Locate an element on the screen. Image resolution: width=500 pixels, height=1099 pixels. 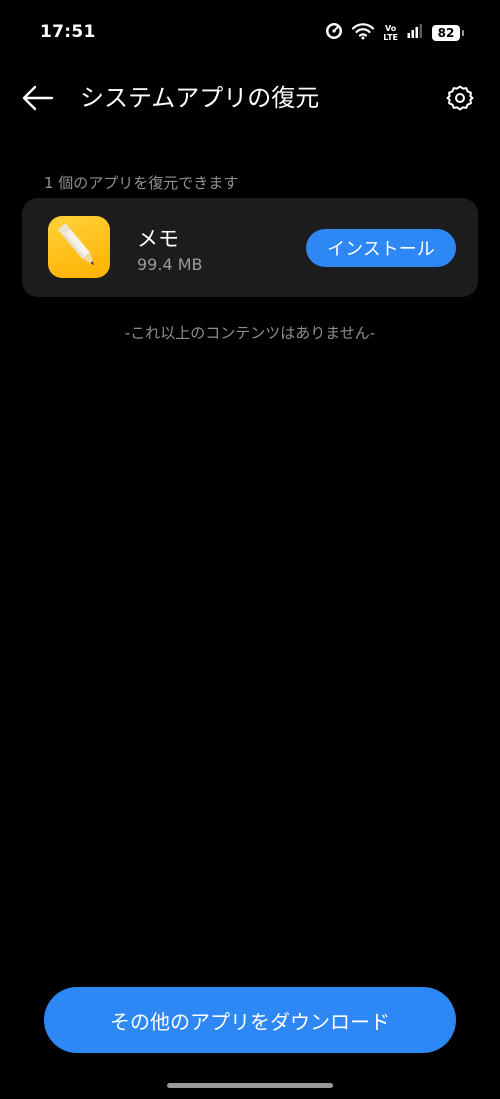
page-title: システムアプリの復元 is located at coordinates (200, 98).